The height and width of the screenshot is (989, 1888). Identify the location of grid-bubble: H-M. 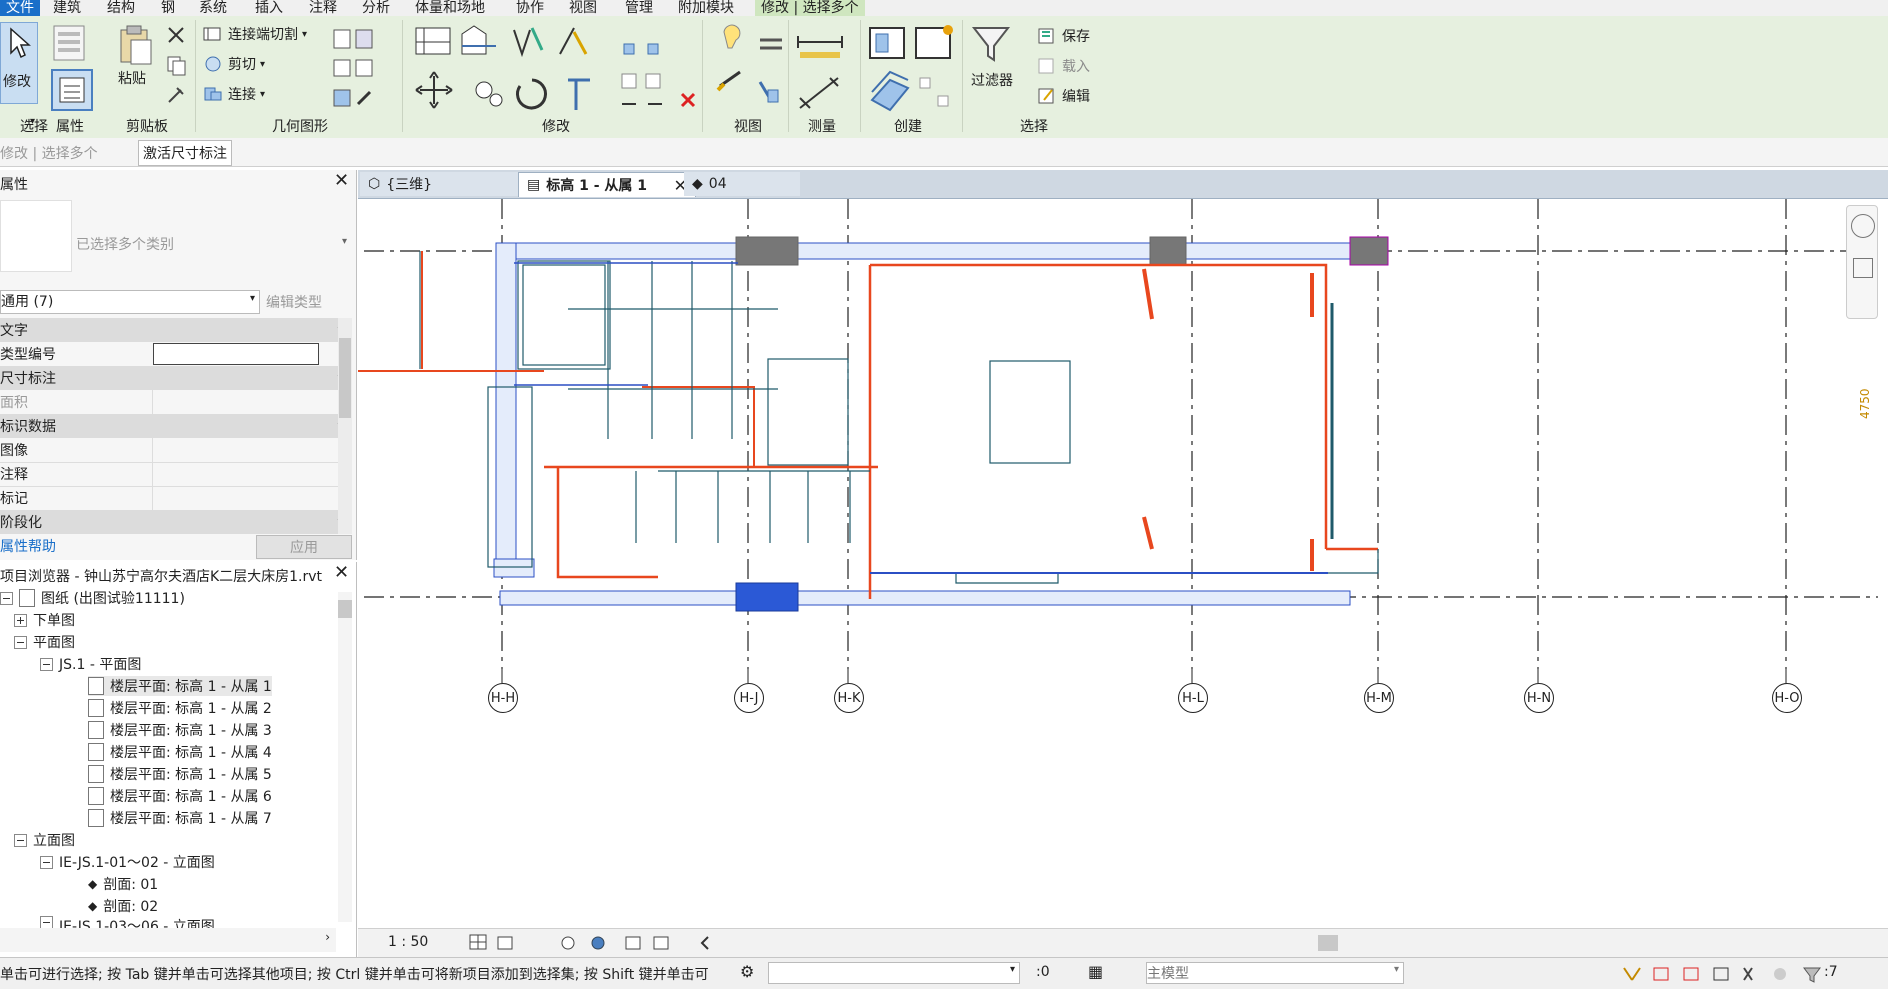
(1379, 698).